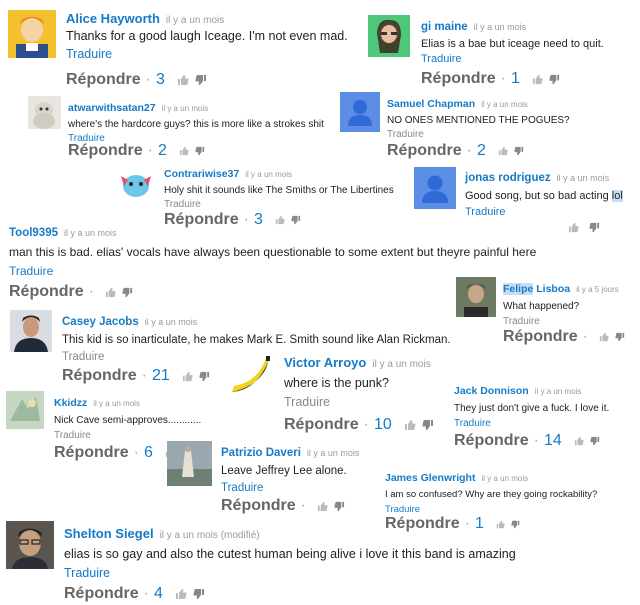  I want to click on timestamp: il y a un mois (modifié), so click(210, 535).